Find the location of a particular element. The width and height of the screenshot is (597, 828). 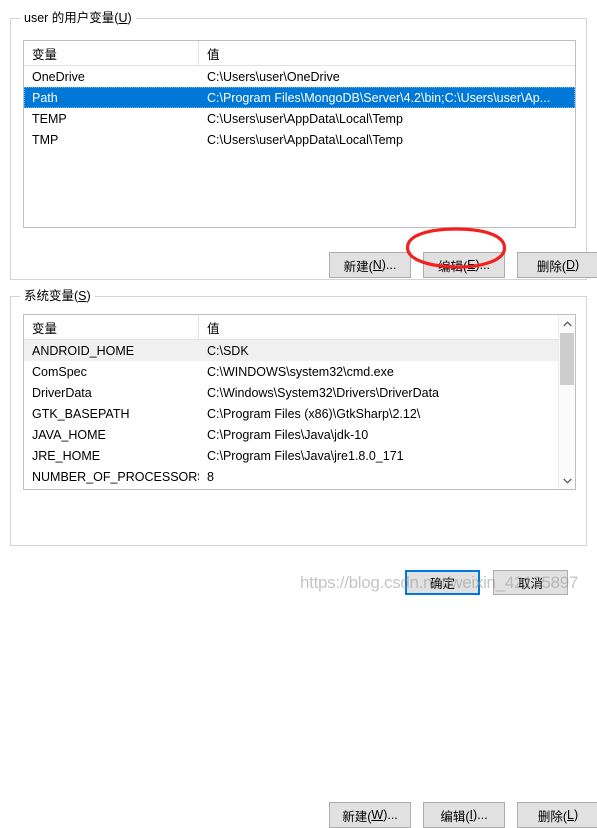

system-legend-text: 系统变量( is located at coordinates (51, 296).